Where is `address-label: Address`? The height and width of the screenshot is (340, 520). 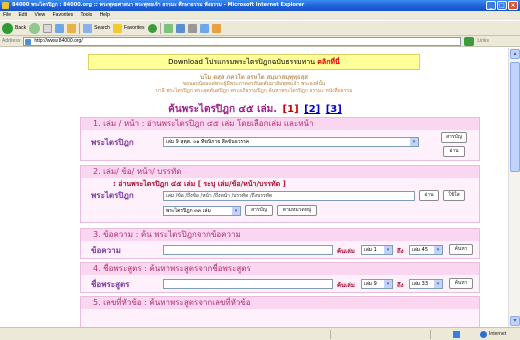 address-label: Address is located at coordinates (11, 41).